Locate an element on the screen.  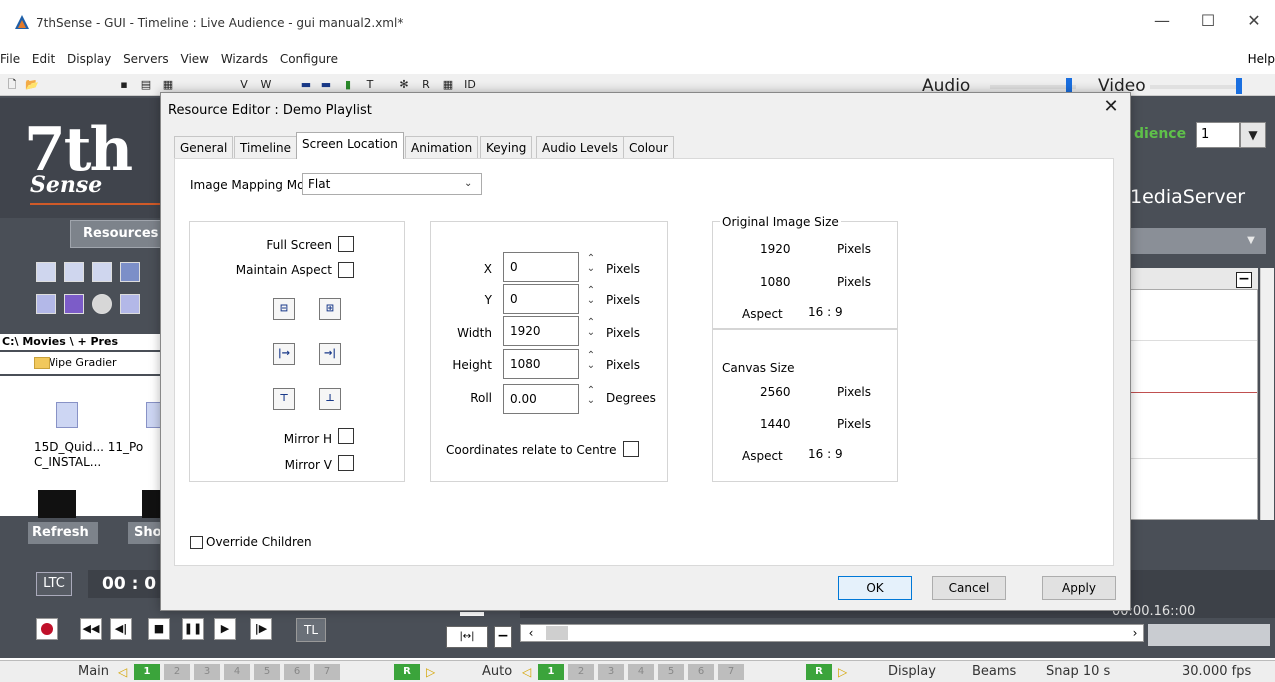
width-spinner: ⌃ ⌄ is located at coordinates (591, 332).